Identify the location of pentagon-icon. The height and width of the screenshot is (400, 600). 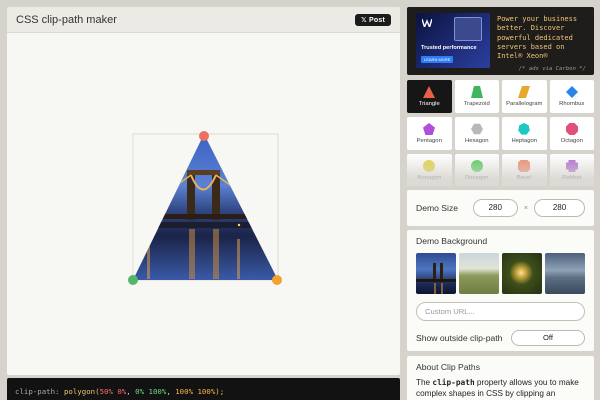
(429, 129).